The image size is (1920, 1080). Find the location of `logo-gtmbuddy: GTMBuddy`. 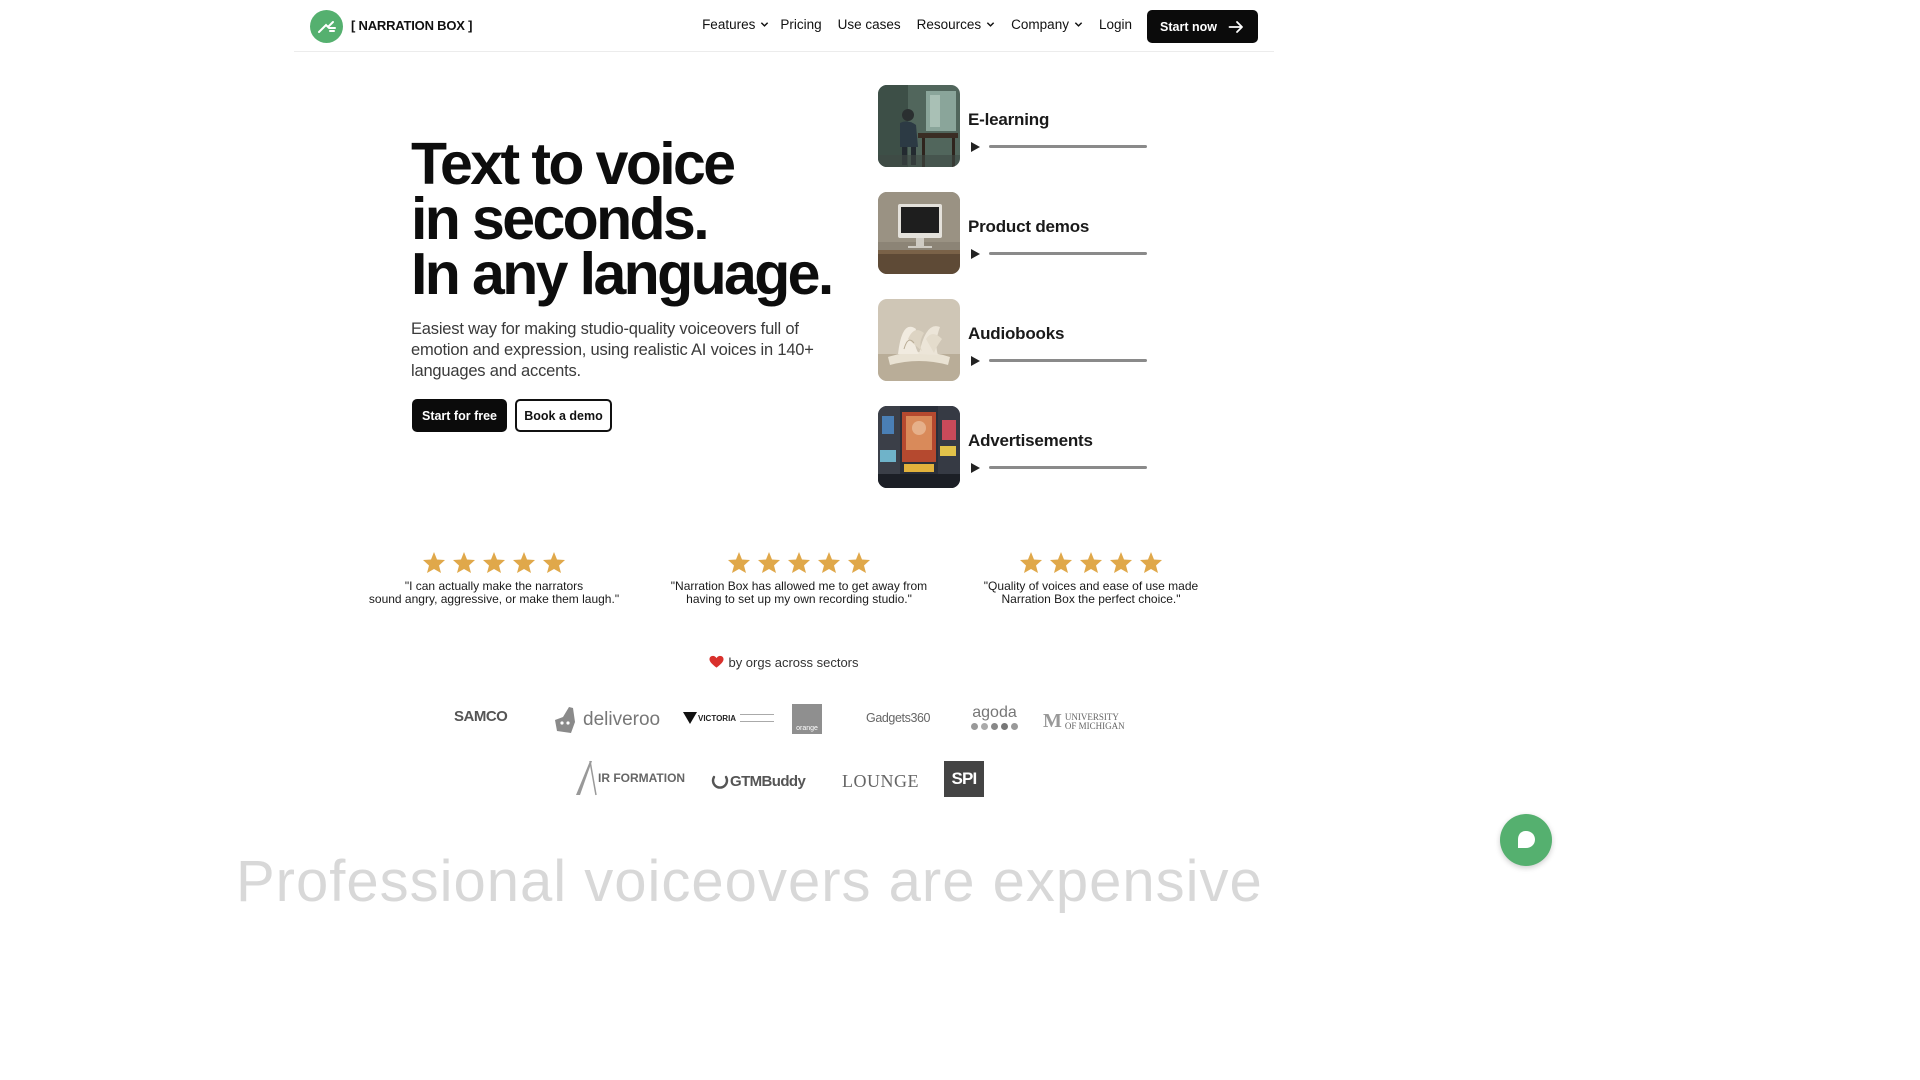

logo-gtmbuddy: GTMBuddy is located at coordinates (758, 781).